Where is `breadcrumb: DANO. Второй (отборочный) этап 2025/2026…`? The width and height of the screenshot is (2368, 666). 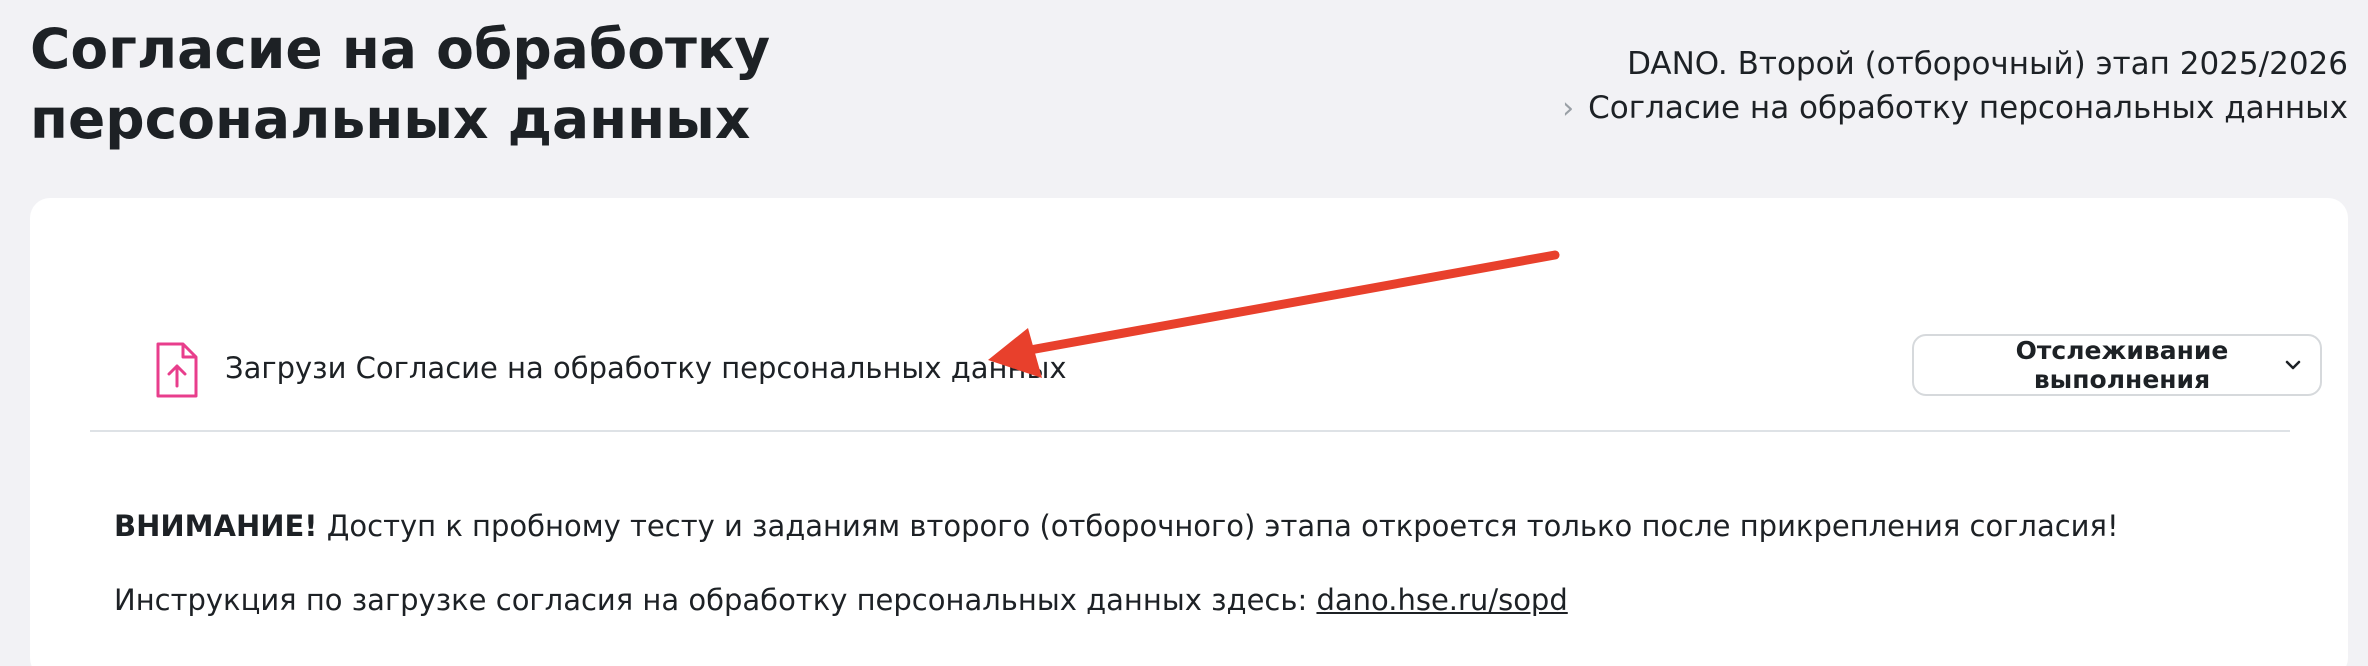 breadcrumb: DANO. Второй (отборочный) этап 2025/2026… is located at coordinates (1955, 86).